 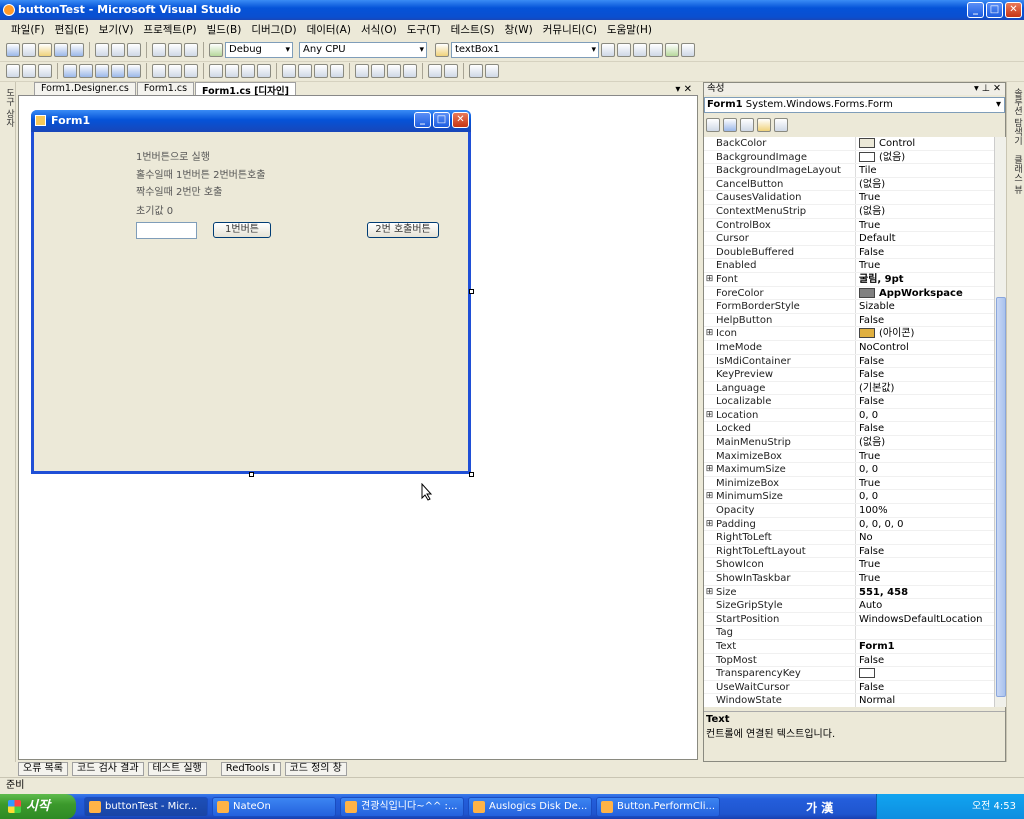 What do you see at coordinates (169, 29) in the screenshot?
I see `menu-project: 프로젝트(P)` at bounding box center [169, 29].